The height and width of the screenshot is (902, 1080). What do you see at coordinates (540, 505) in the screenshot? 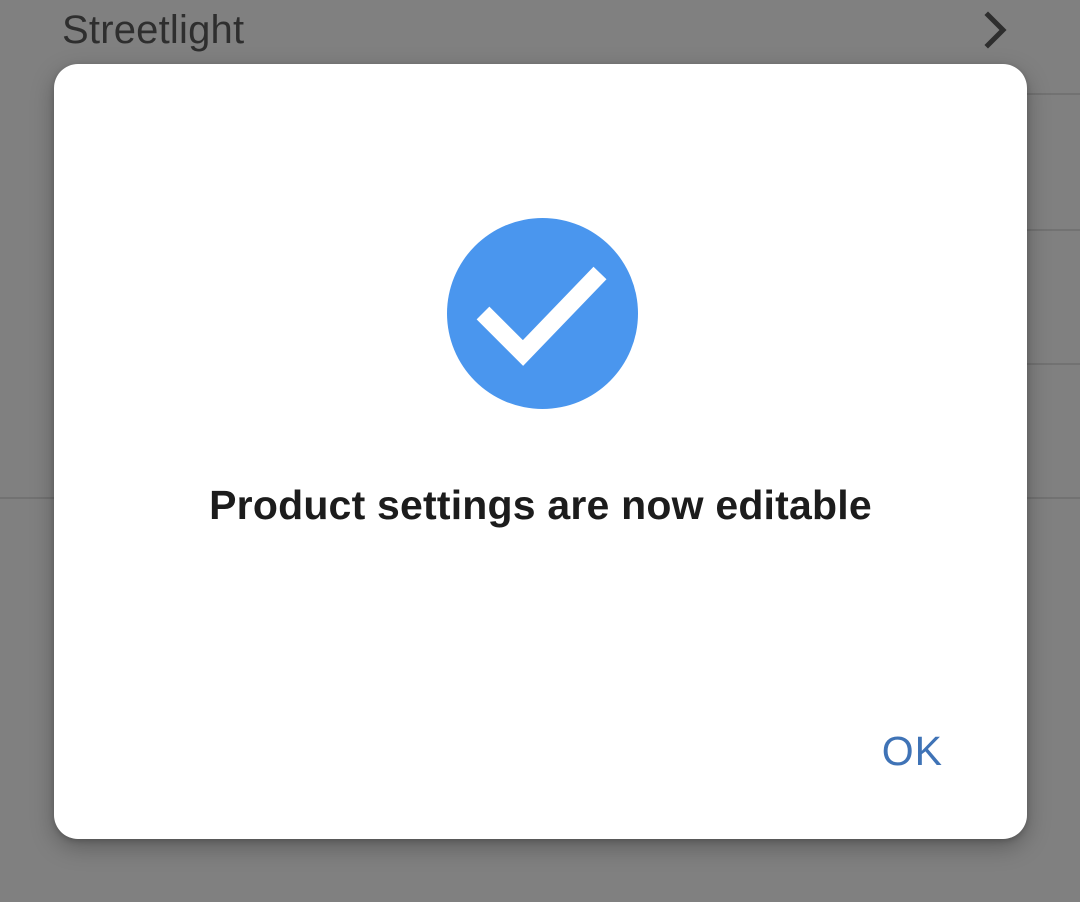
I see `dialog-message: Product settings are now editable` at bounding box center [540, 505].